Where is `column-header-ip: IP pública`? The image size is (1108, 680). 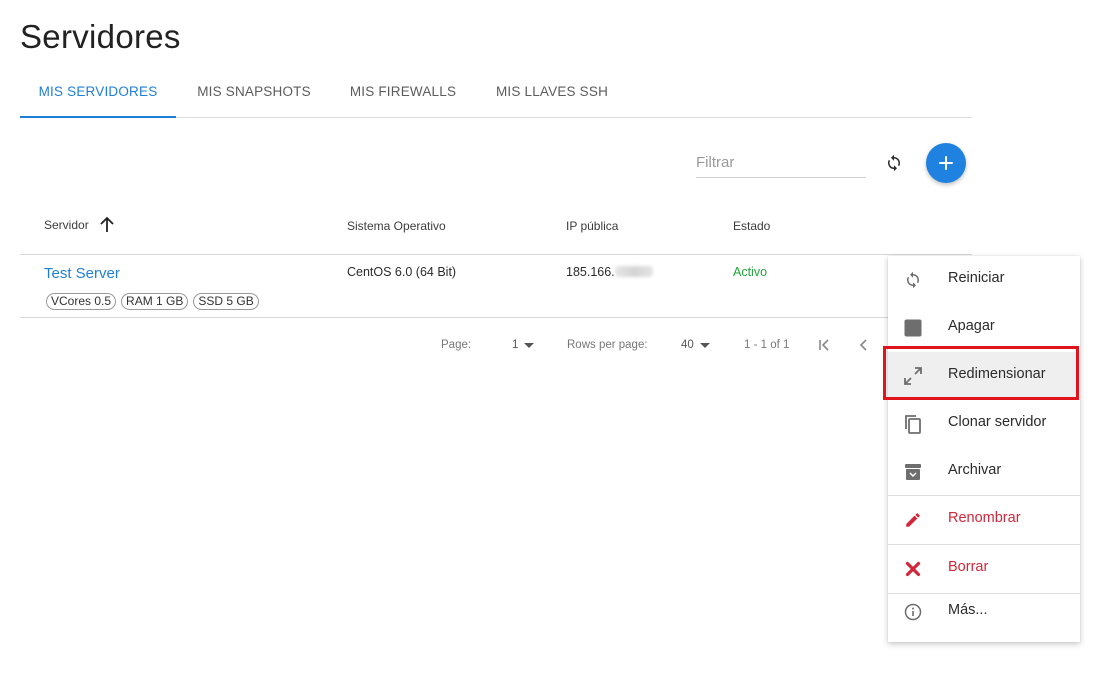
column-header-ip: IP pública is located at coordinates (592, 226).